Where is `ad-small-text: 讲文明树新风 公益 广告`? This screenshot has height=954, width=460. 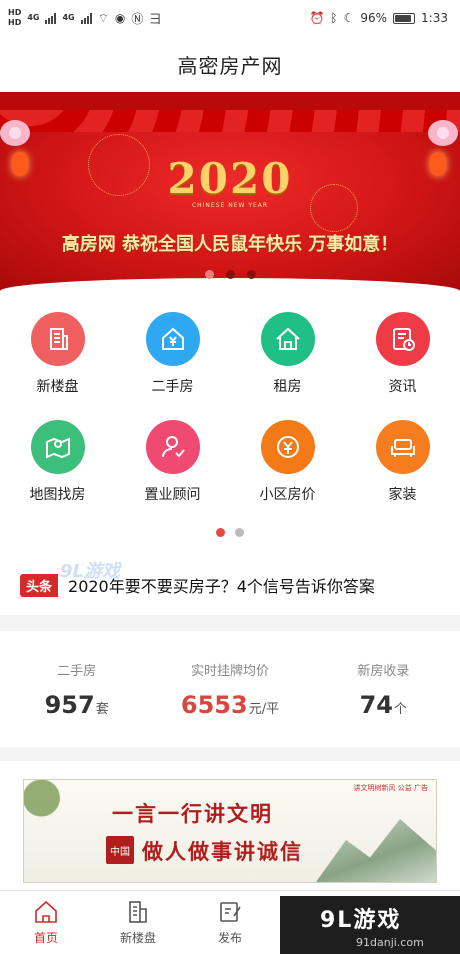
ad-small-text: 讲文明树新风 公益 广告 is located at coordinates (390, 788).